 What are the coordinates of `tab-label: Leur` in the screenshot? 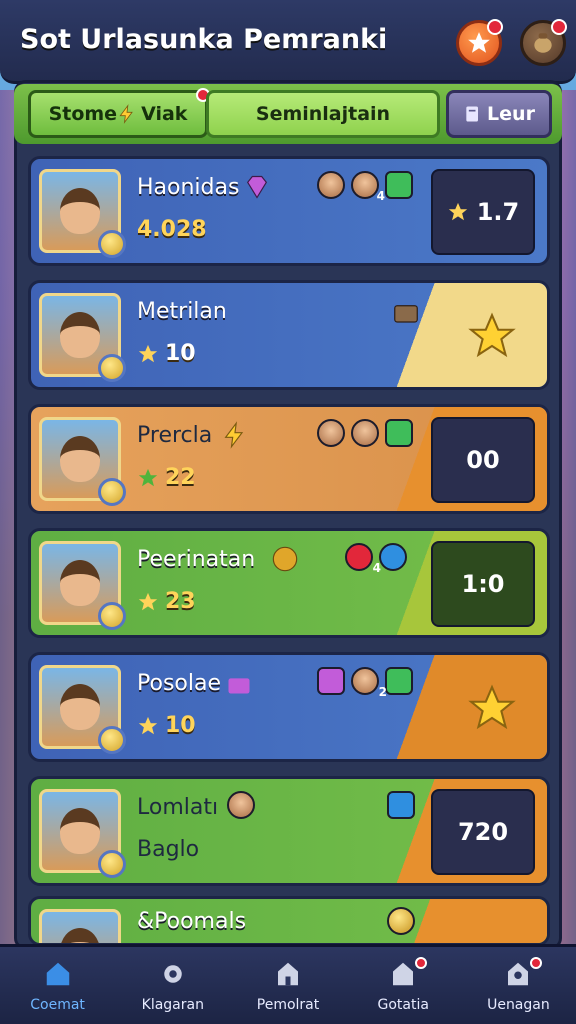 It's located at (511, 114).